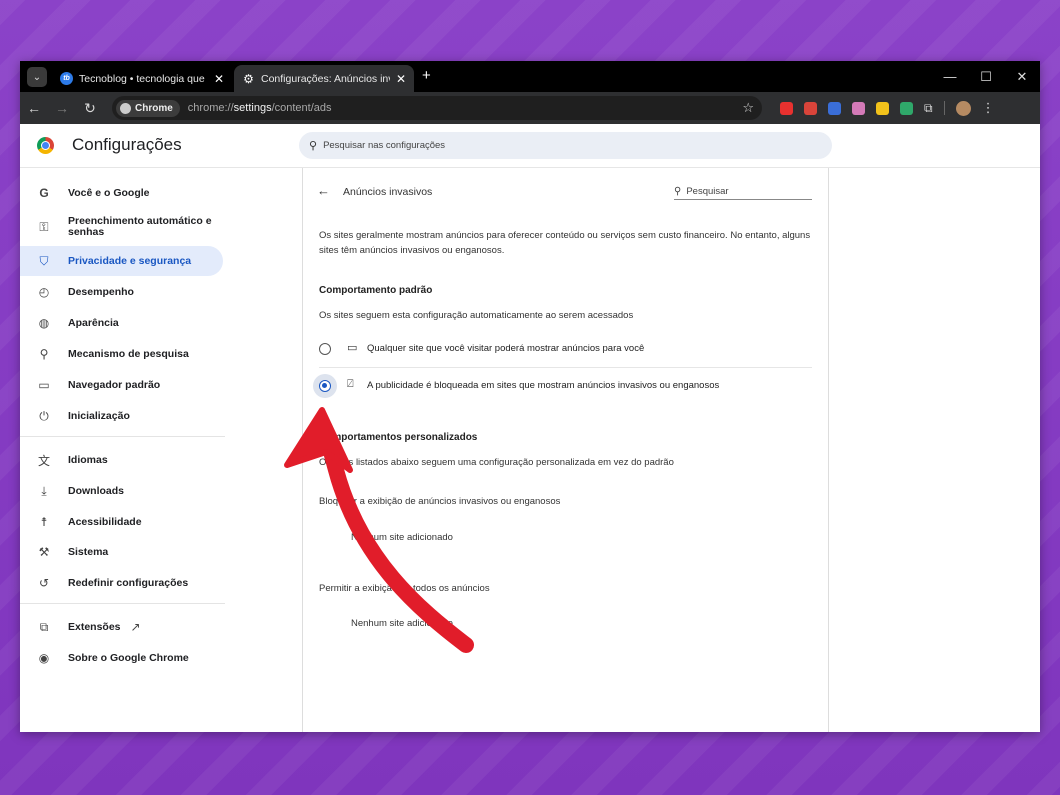  What do you see at coordinates (44, 658) in the screenshot?
I see `chrome-icon: ◉` at bounding box center [44, 658].